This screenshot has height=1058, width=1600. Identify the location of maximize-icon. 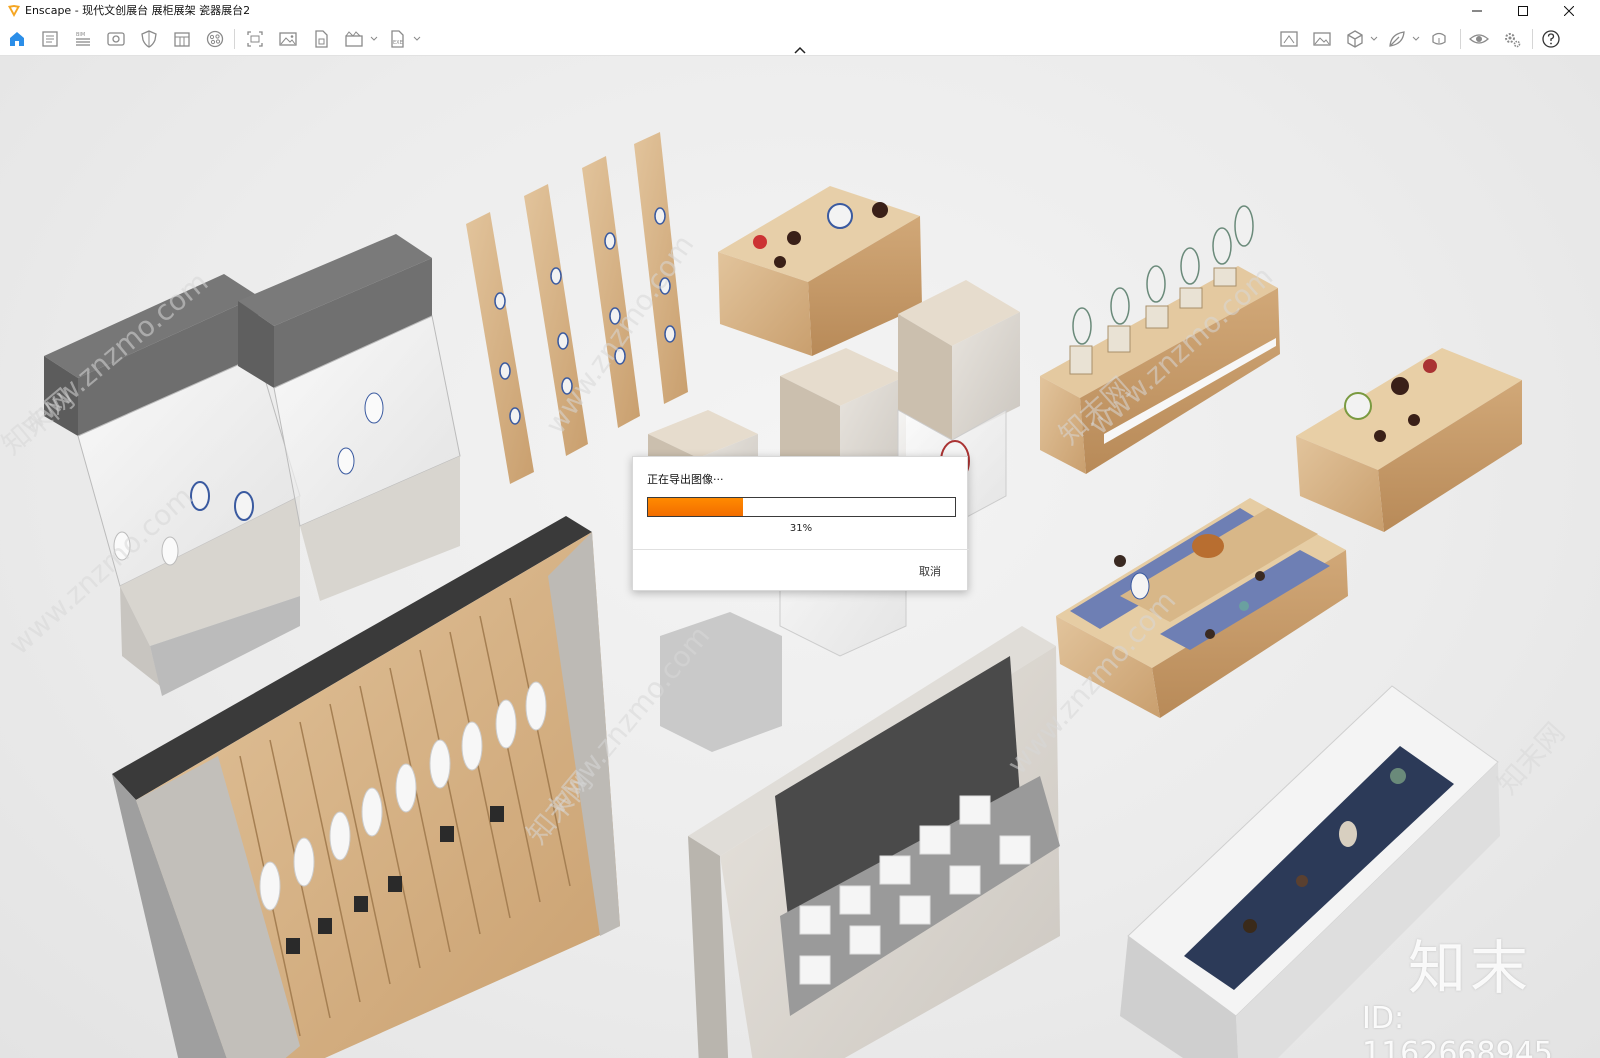
(1523, 11).